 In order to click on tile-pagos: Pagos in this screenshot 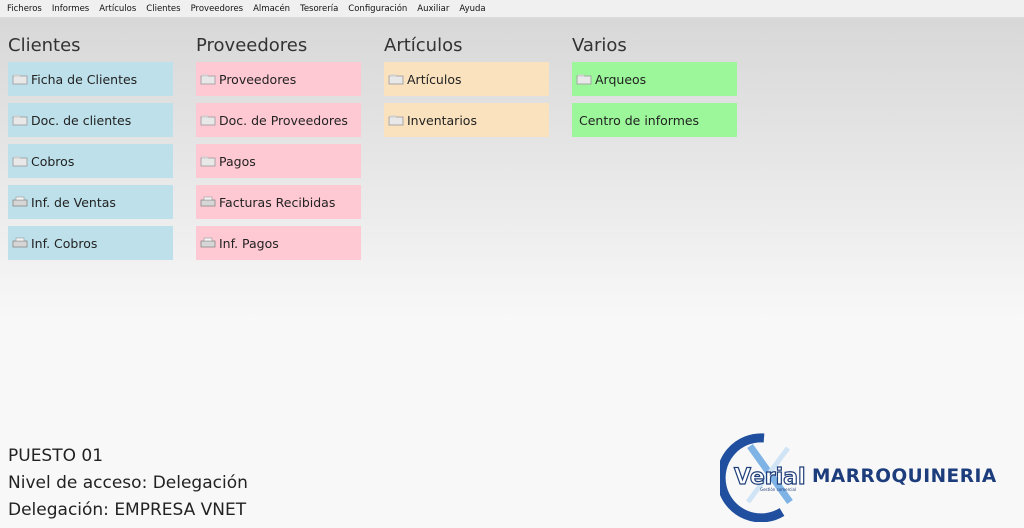, I will do `click(278, 161)`.